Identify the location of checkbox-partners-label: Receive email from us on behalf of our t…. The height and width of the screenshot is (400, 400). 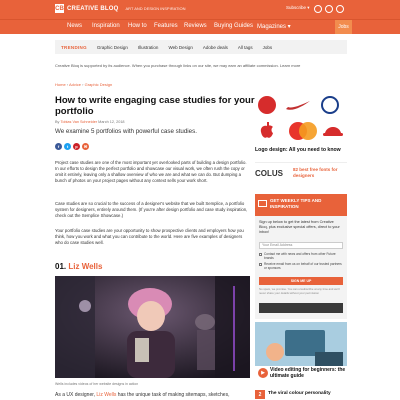
(303, 266).